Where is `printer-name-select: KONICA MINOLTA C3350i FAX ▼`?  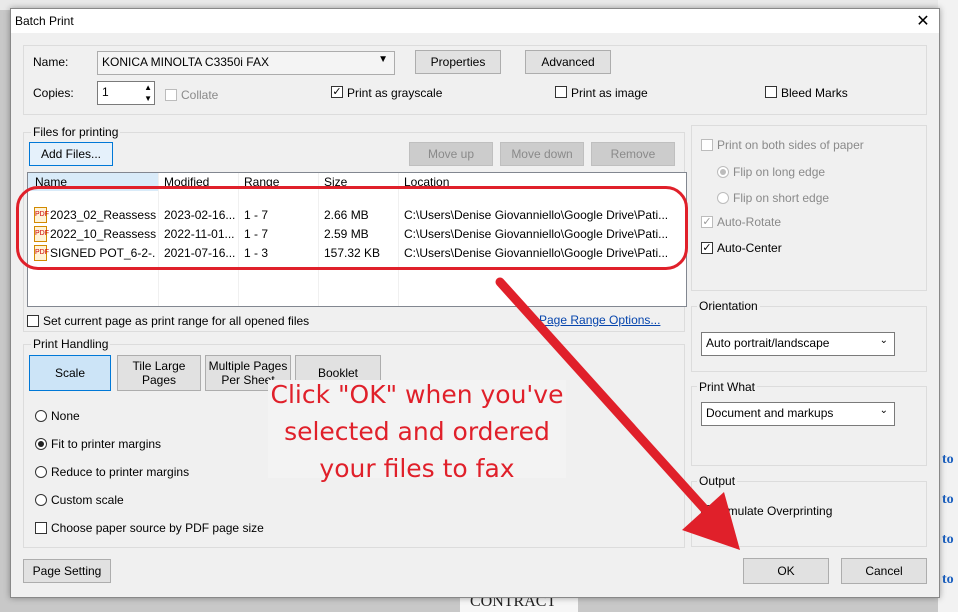 printer-name-select: KONICA MINOLTA C3350i FAX ▼ is located at coordinates (246, 63).